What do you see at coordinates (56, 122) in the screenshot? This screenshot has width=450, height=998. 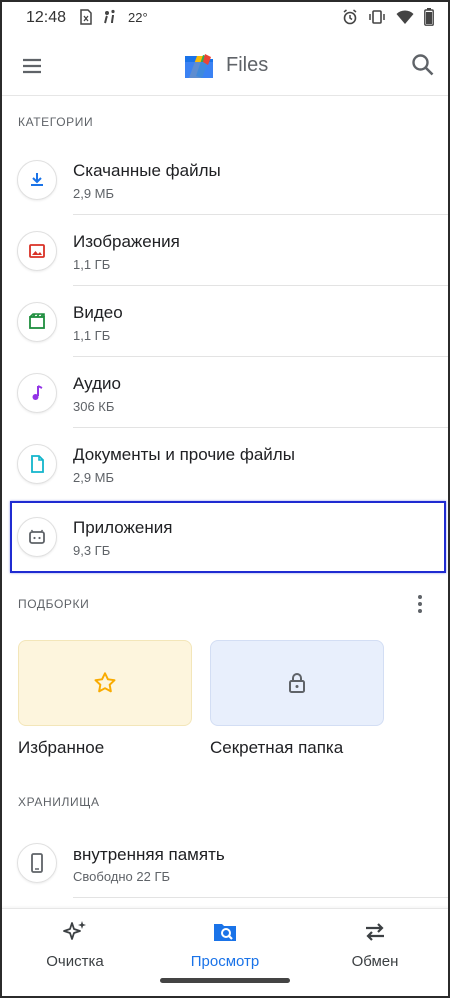 I see `categories-section-title: КАТЕГОРИИ` at bounding box center [56, 122].